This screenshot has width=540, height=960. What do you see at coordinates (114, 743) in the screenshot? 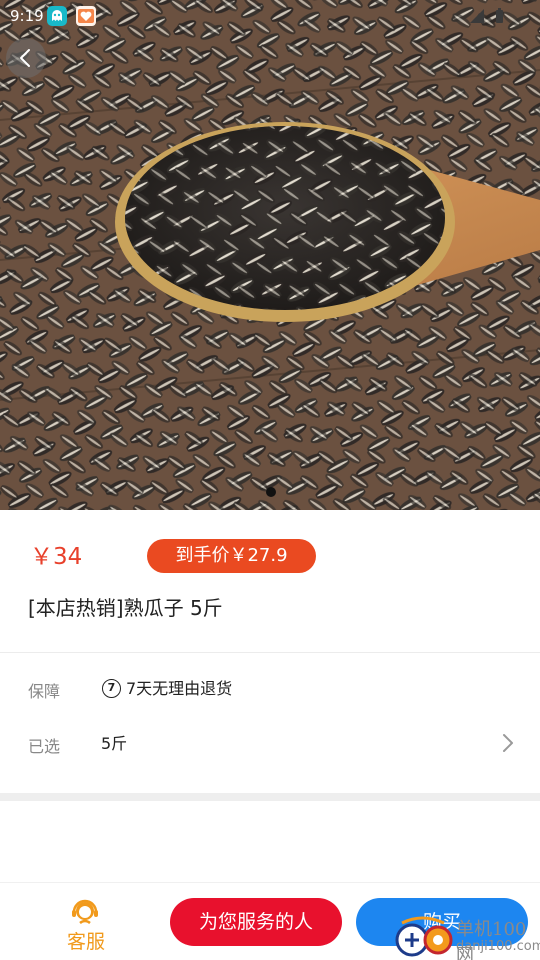
I see `selected-spec-value: 5斤` at bounding box center [114, 743].